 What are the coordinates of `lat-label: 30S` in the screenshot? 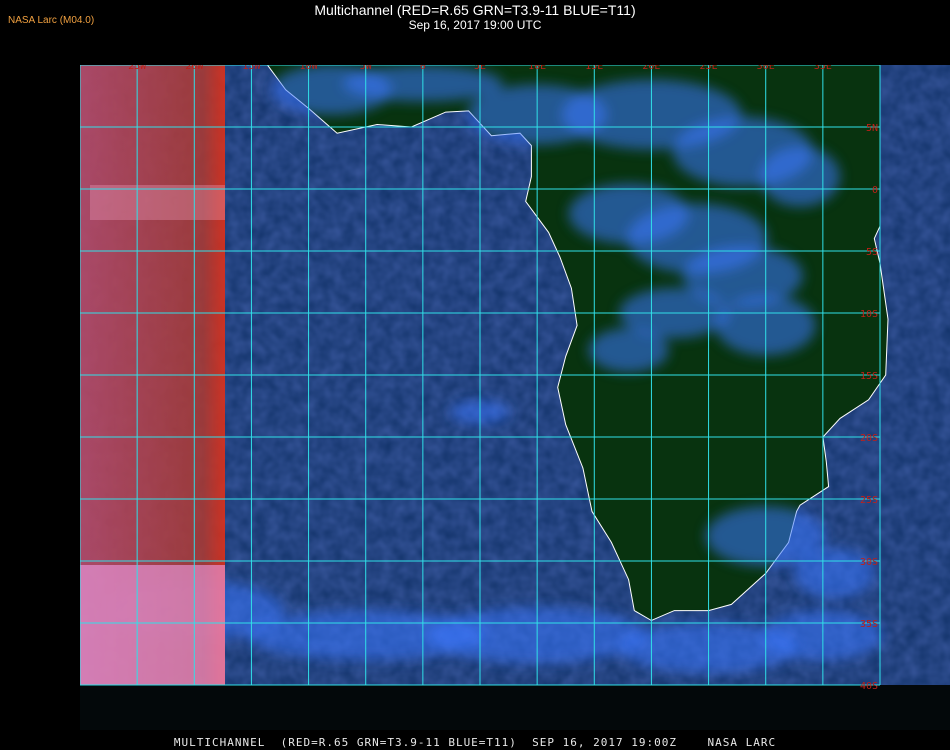 It's located at (869, 562).